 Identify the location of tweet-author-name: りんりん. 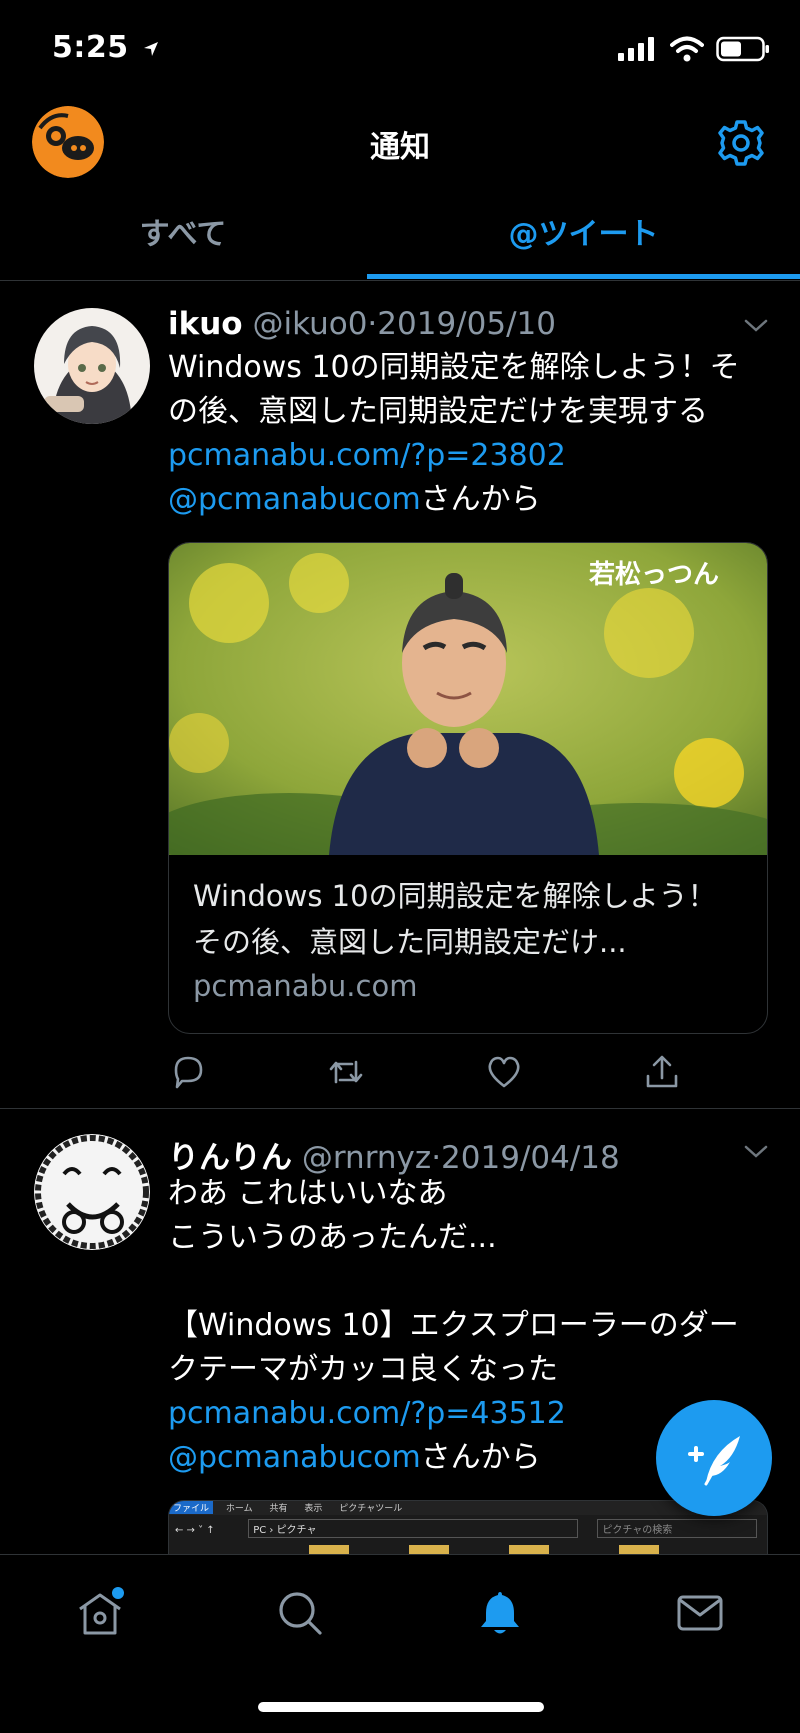
(230, 1158).